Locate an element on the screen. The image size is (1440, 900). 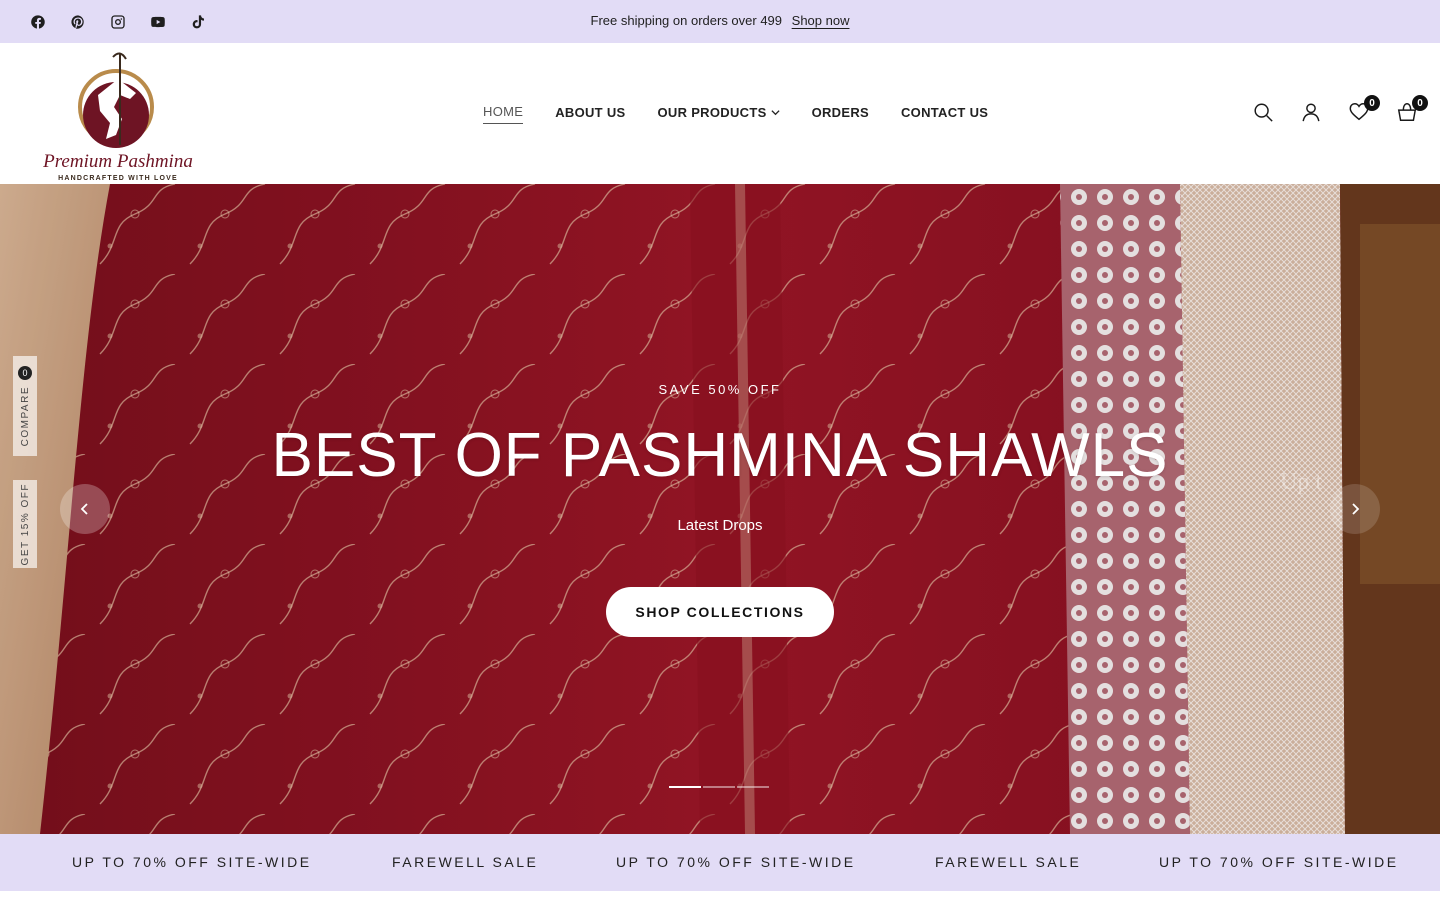
logo-emblem: Premium Pashmina HANDCRAFTED WITH LOVE is located at coordinates (117, 117).